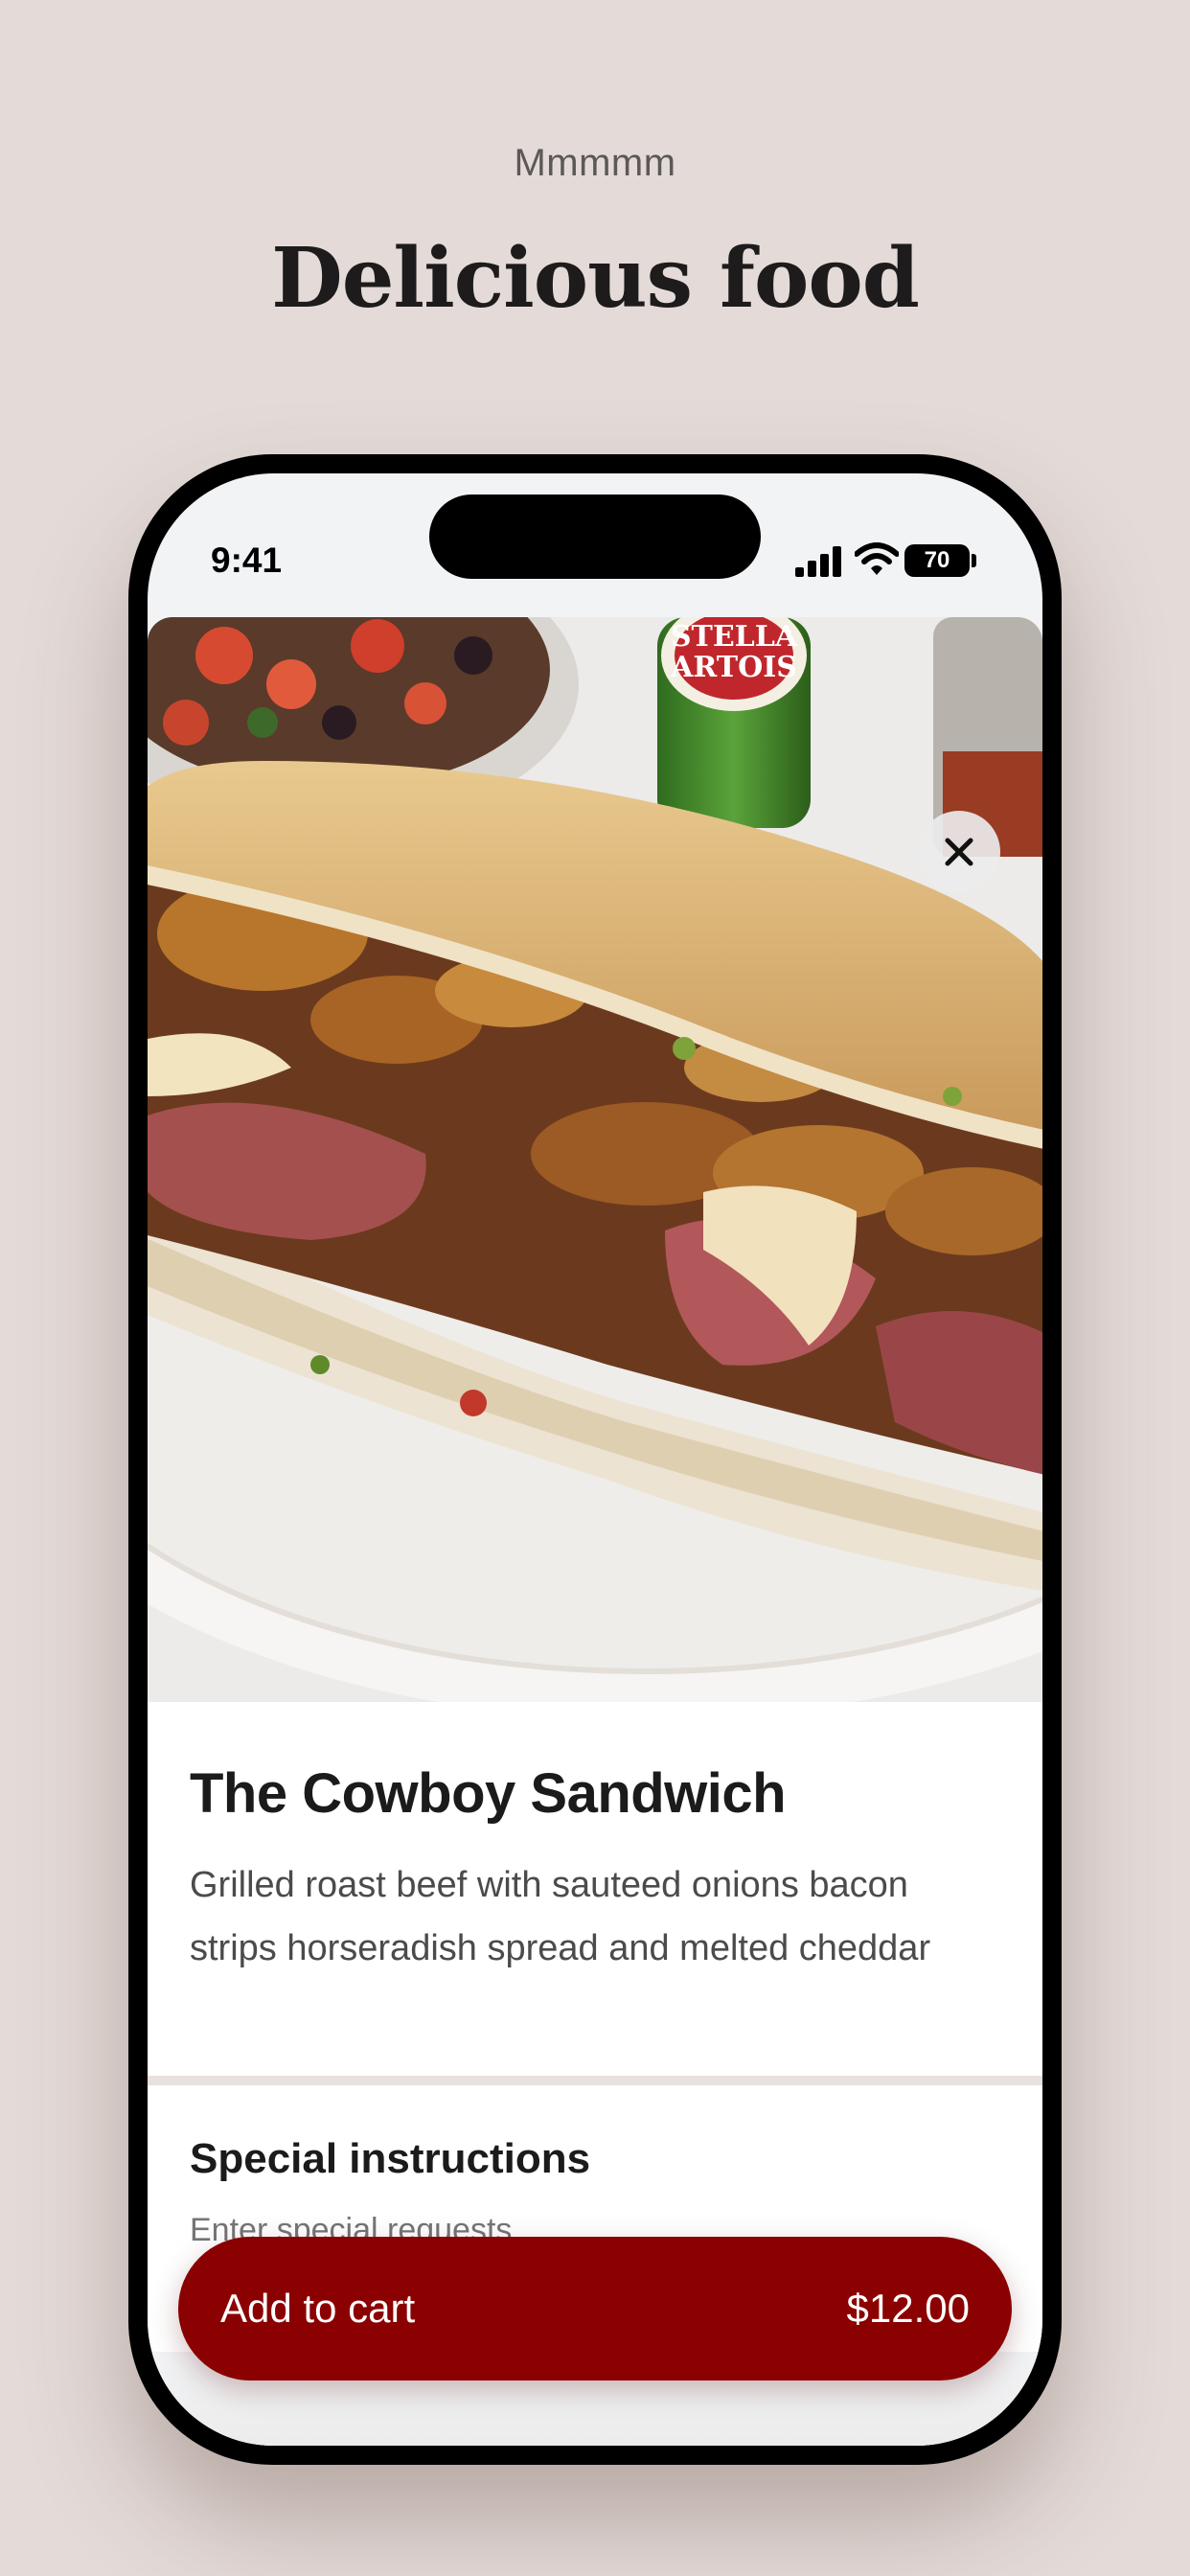  I want to click on dynamic-island, so click(595, 536).